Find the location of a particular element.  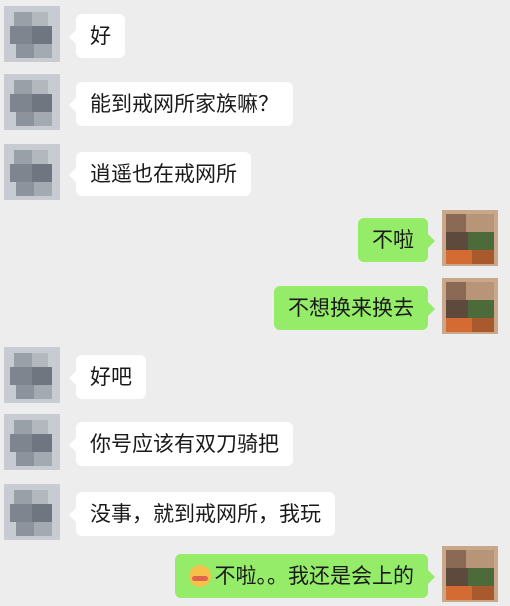

message-row: 好吧 is located at coordinates (255, 377).